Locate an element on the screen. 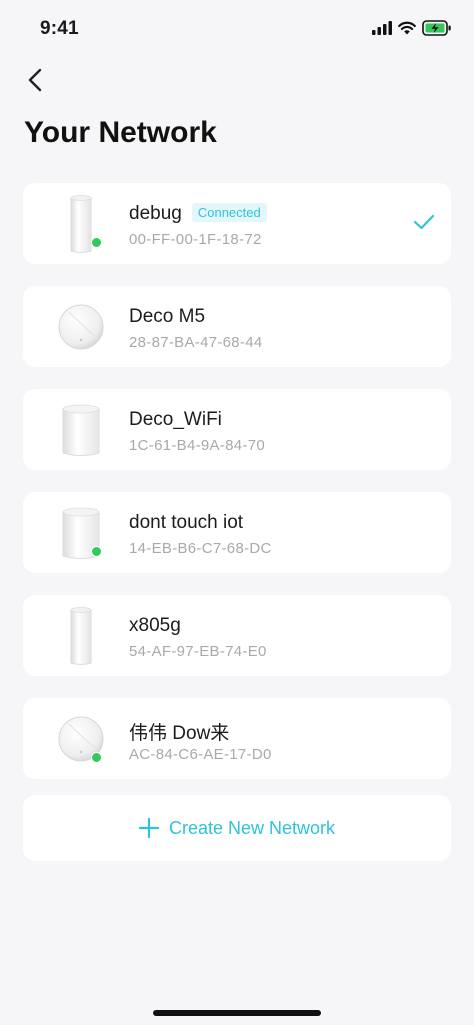 The width and height of the screenshot is (474, 1025). checkmark-icon is located at coordinates (424, 222).